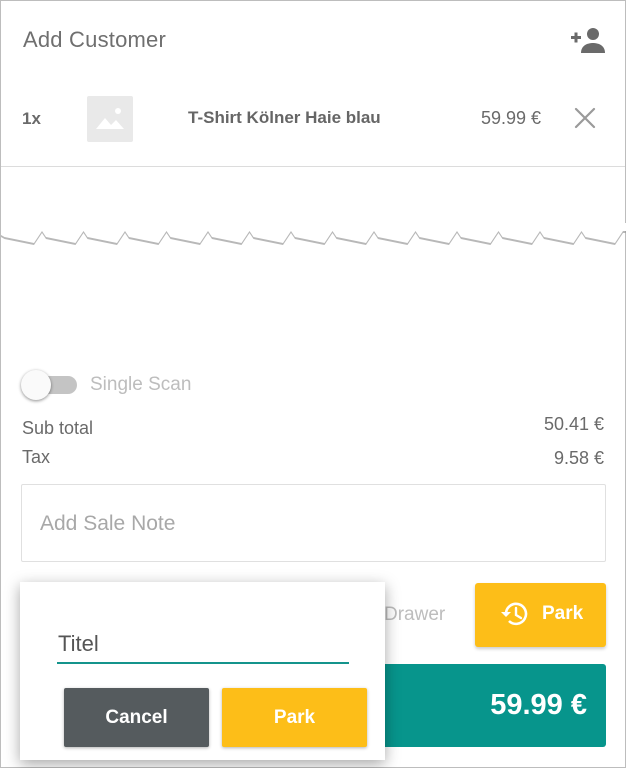 This screenshot has height=768, width=626. Describe the element at coordinates (573, 424) in the screenshot. I see `subtotal-value: 50.41 €` at that location.